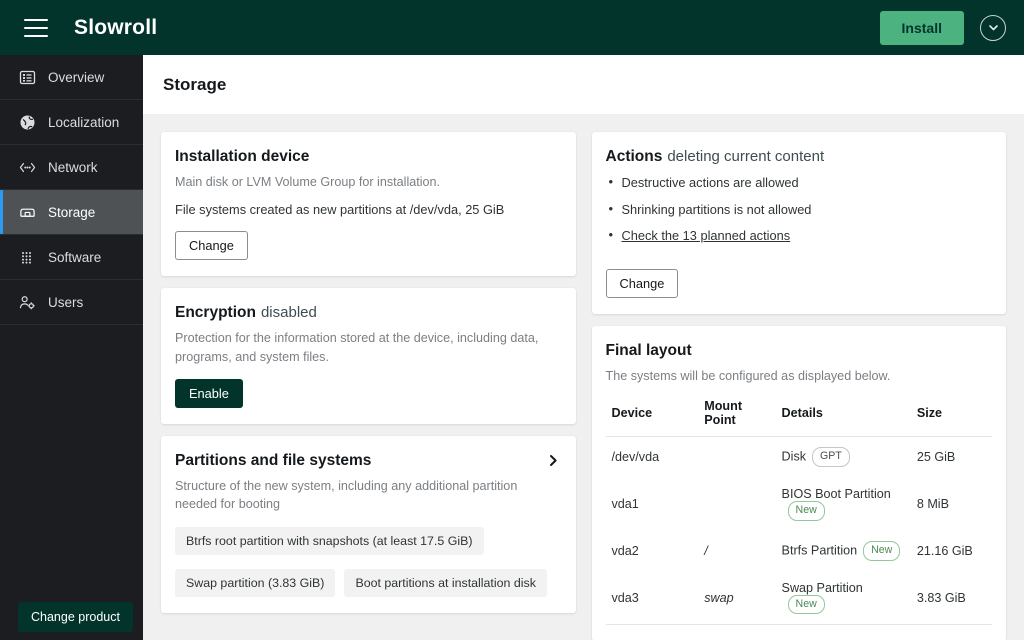  What do you see at coordinates (822, 587) in the screenshot?
I see `details-text: Swap Partition` at bounding box center [822, 587].